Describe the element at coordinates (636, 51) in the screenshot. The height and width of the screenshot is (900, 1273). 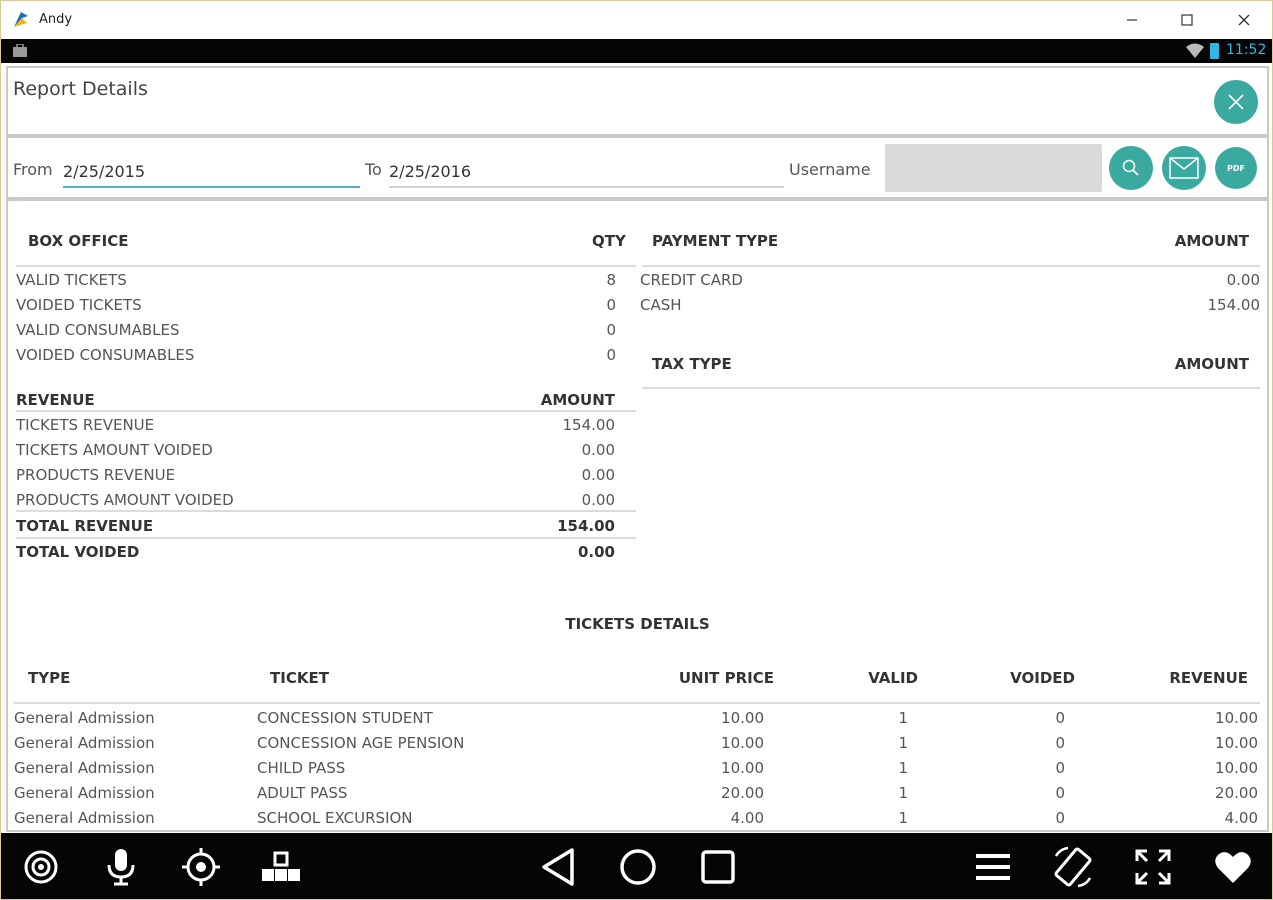
I see `android-status-bar: 11:52` at that location.